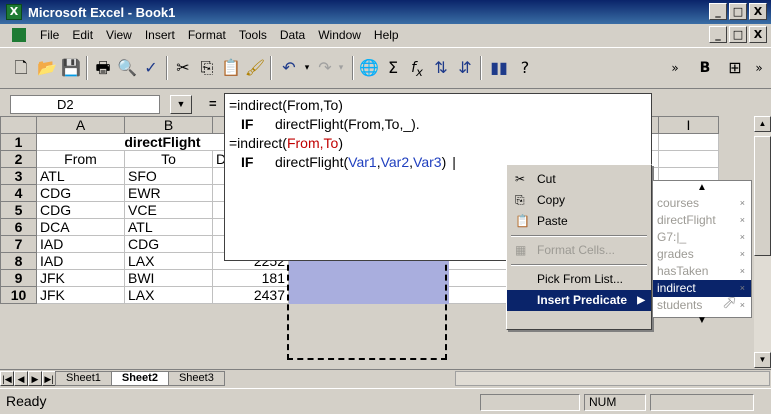 This screenshot has height=414, width=771. I want to click on insert-predicate-menu-item: Insert Predicate ▶, so click(579, 300).